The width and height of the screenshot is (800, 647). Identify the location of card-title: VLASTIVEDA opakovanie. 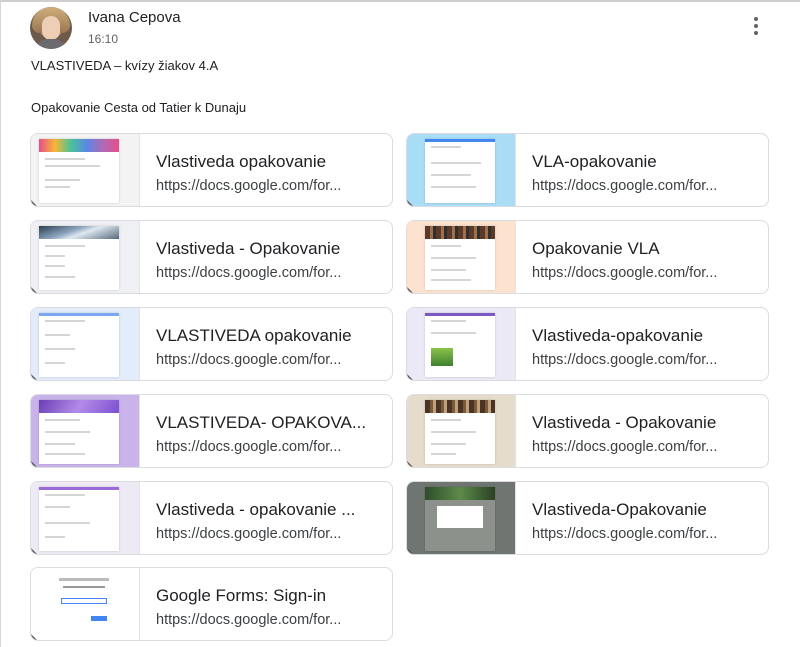
(263, 336).